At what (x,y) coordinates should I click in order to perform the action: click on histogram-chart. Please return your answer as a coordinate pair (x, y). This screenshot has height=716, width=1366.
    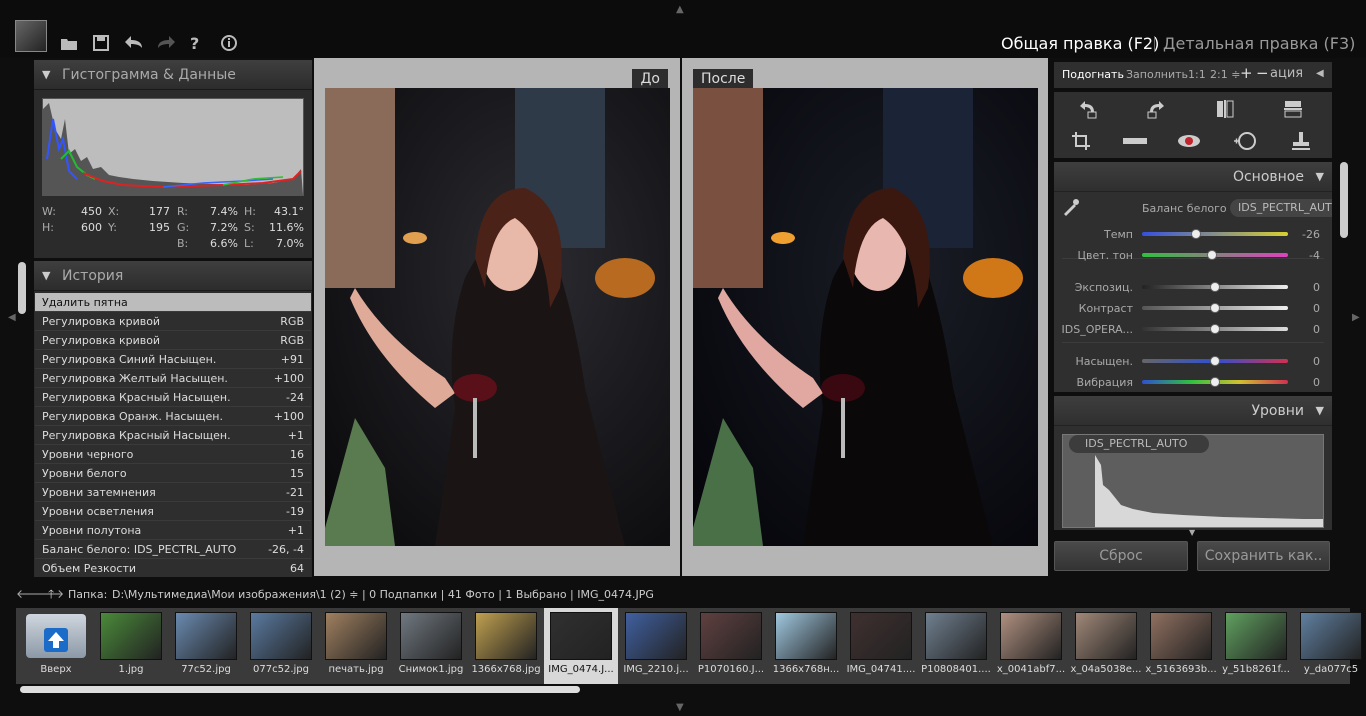
    Looking at the image, I should click on (173, 147).